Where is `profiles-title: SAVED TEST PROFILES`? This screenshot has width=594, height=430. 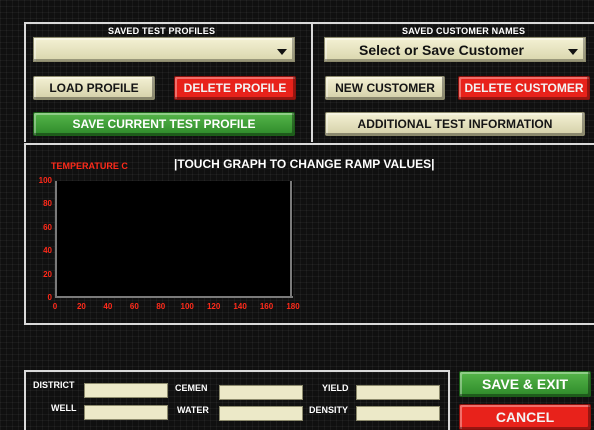
profiles-title: SAVED TEST PROFILES is located at coordinates (162, 31).